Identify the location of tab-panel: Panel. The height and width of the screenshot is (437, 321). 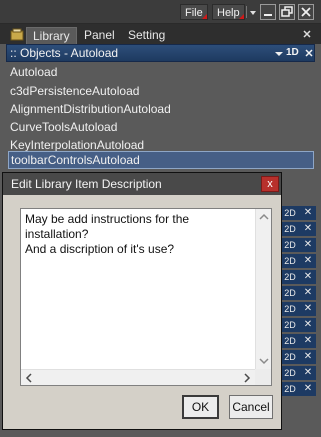
(99, 35).